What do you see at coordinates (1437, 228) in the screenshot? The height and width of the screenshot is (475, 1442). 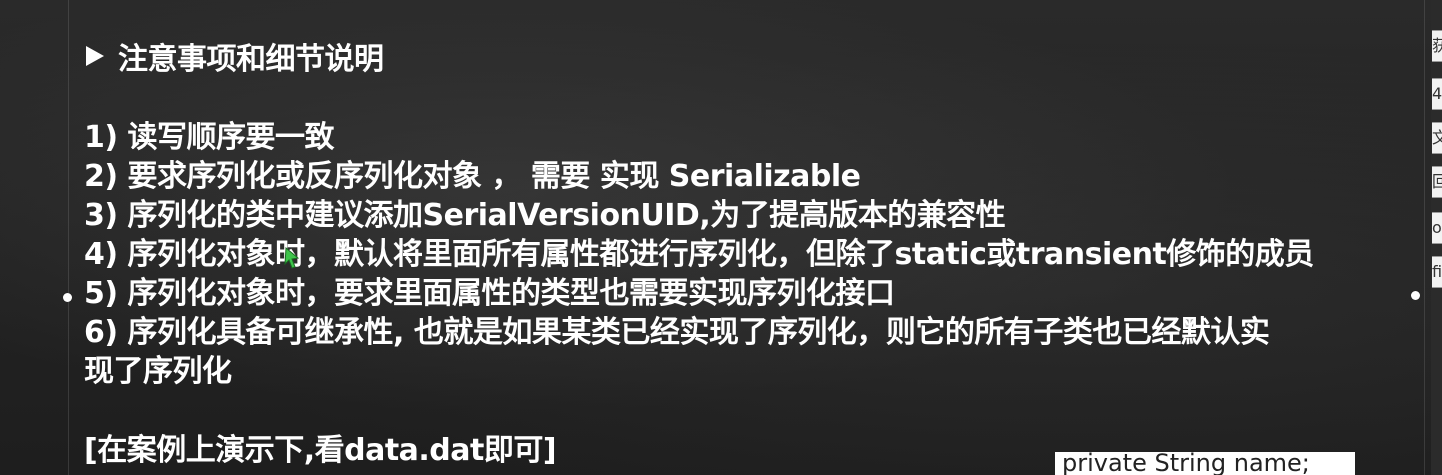 I see `side-tab-5: o` at bounding box center [1437, 228].